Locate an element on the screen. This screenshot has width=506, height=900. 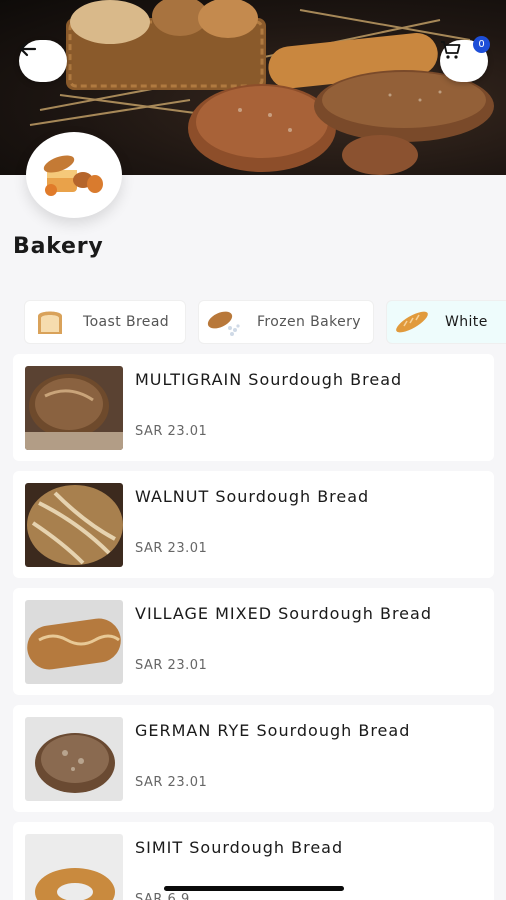
product-card-village-mixed: VILLAGE MIXED Sourdough Bread SAR 23.01 is located at coordinates (253, 641).